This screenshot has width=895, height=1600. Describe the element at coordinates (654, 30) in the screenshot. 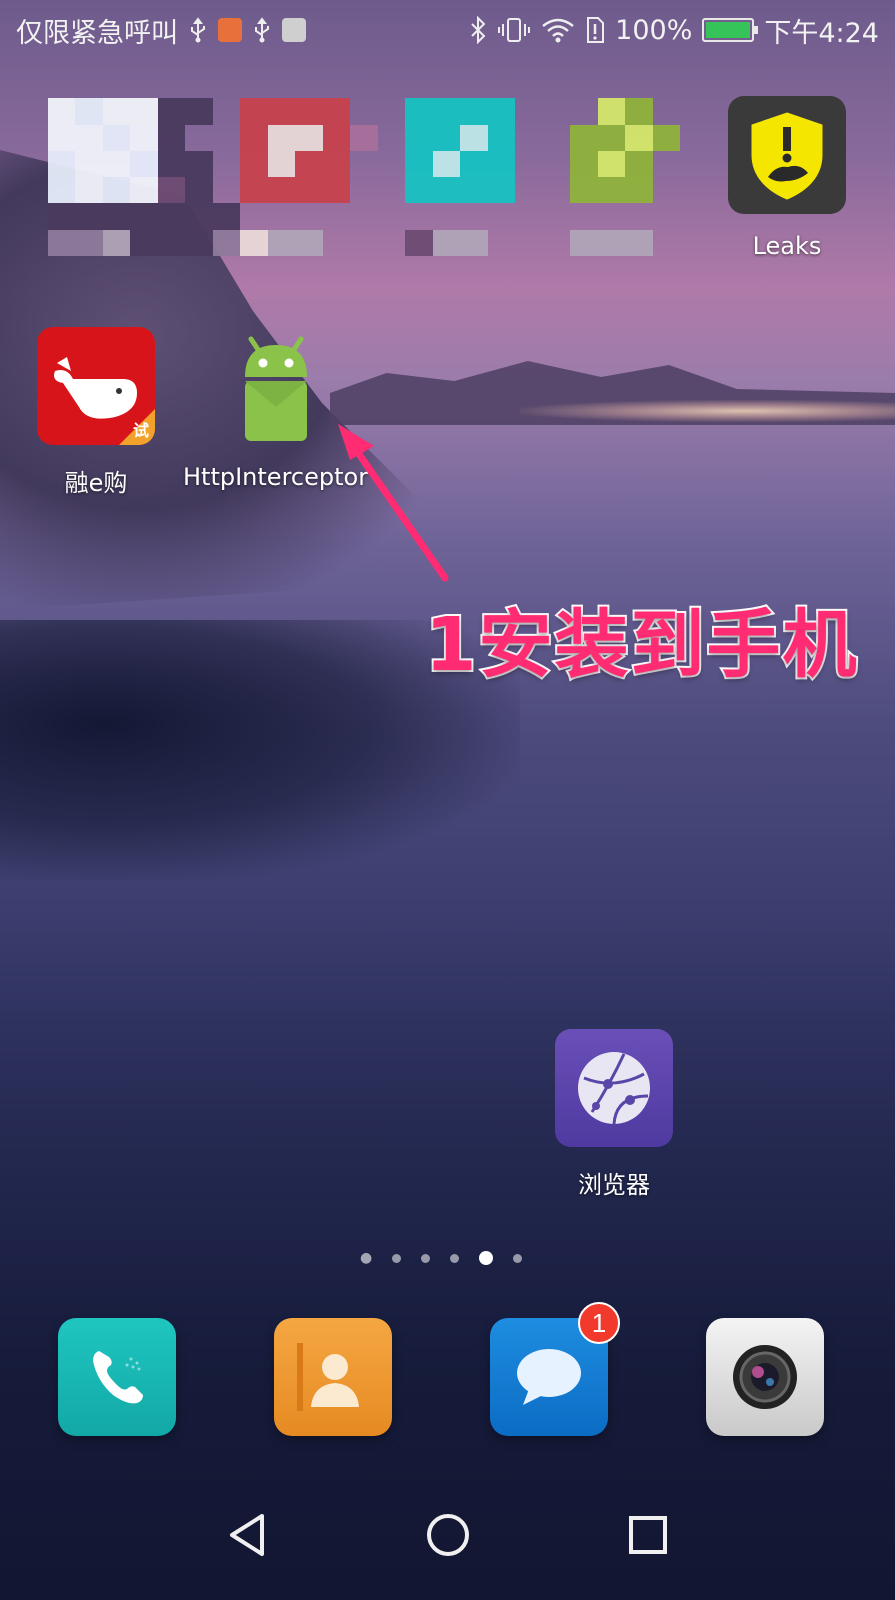

I see `battery-percent: 100%` at that location.